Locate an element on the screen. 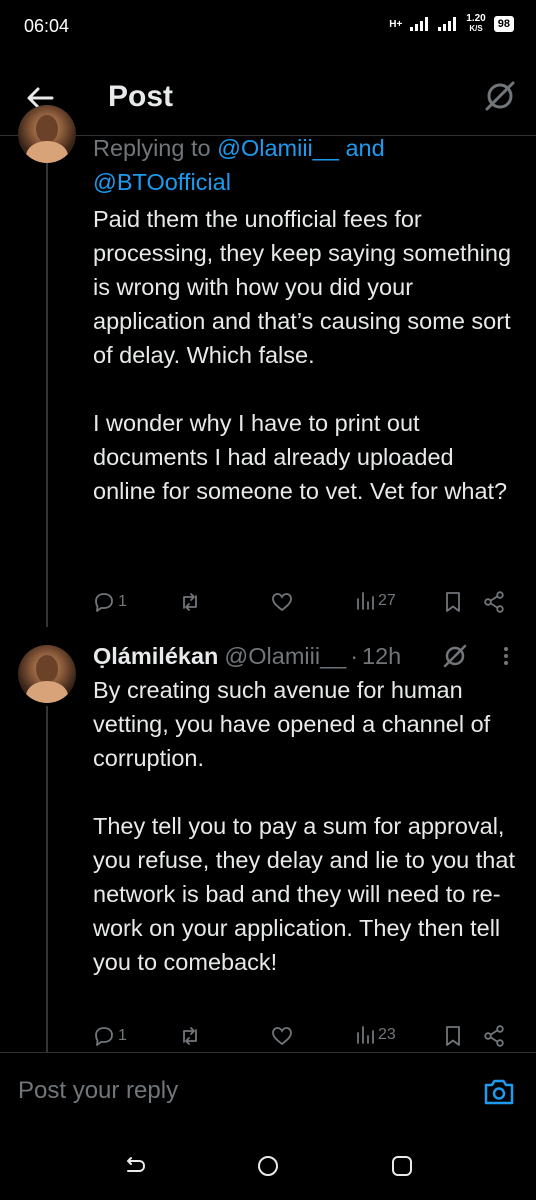  grok-button is located at coordinates (500, 96).